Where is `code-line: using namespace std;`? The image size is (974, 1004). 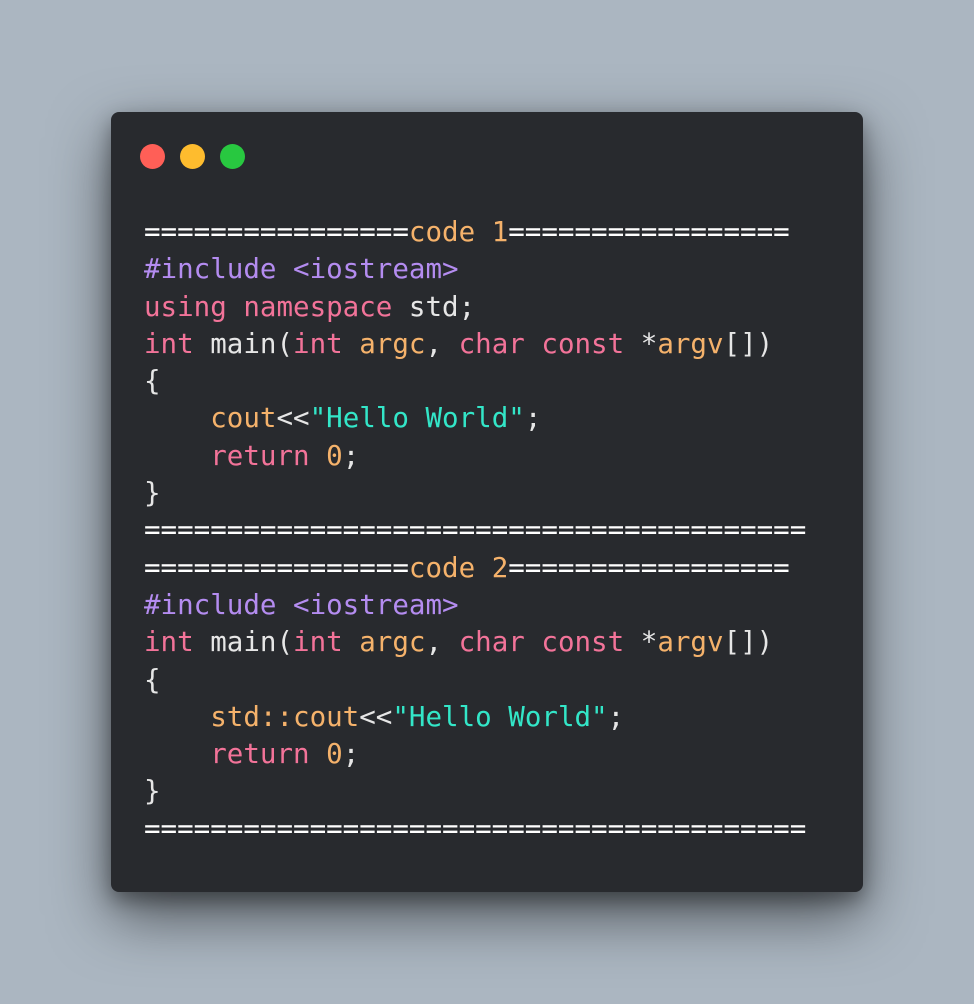 code-line: using namespace std; is located at coordinates (475, 307).